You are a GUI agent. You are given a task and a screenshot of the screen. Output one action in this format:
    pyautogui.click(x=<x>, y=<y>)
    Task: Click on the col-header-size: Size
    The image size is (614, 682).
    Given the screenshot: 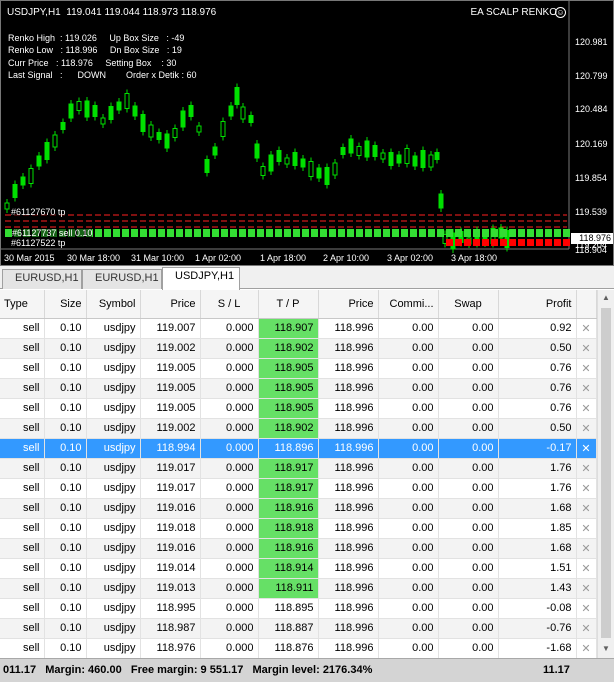 What is the action you would take?
    pyautogui.click(x=65, y=304)
    